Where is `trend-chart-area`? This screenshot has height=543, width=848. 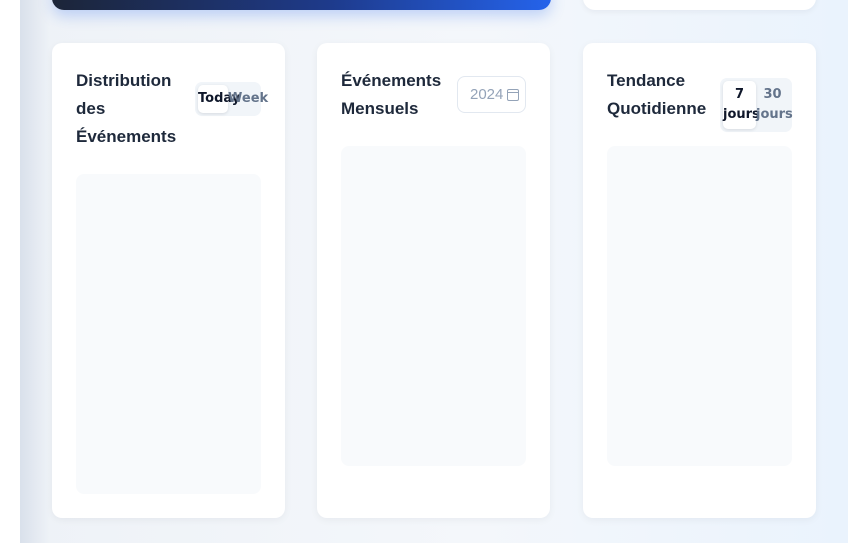
trend-chart-area is located at coordinates (699, 306).